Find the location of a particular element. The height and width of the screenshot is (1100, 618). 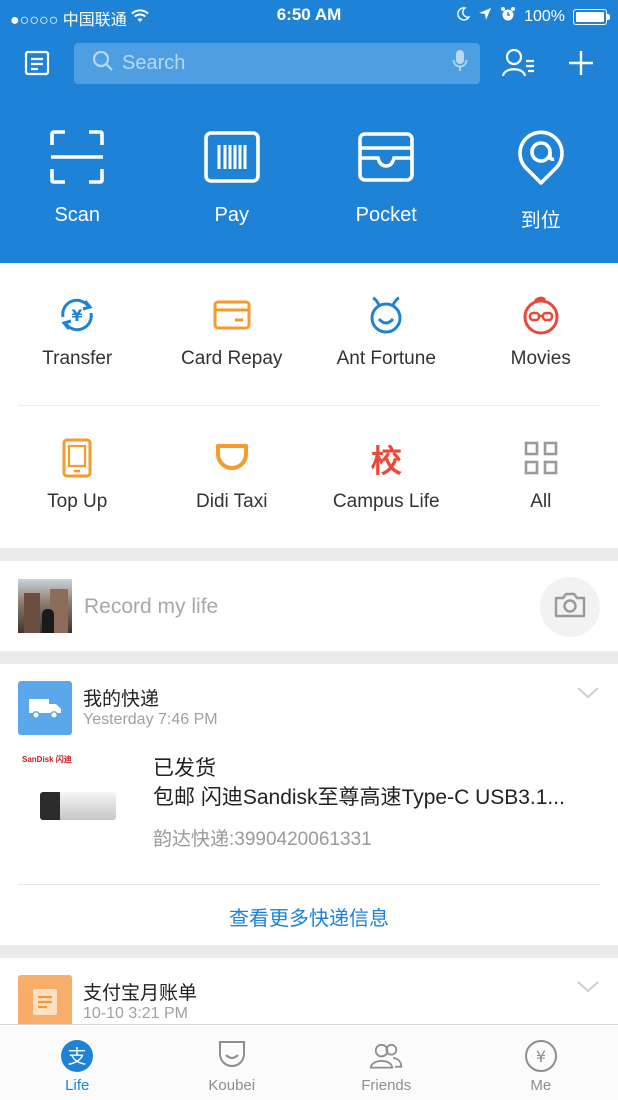

tab-me: ¥ Me is located at coordinates (541, 1062).